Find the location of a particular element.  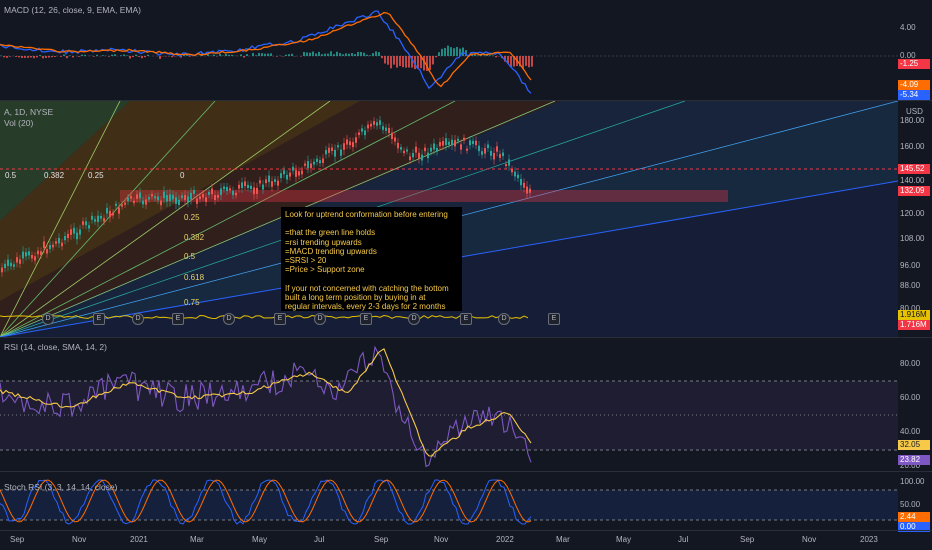

price-tick: 120.00 is located at coordinates (912, 213).